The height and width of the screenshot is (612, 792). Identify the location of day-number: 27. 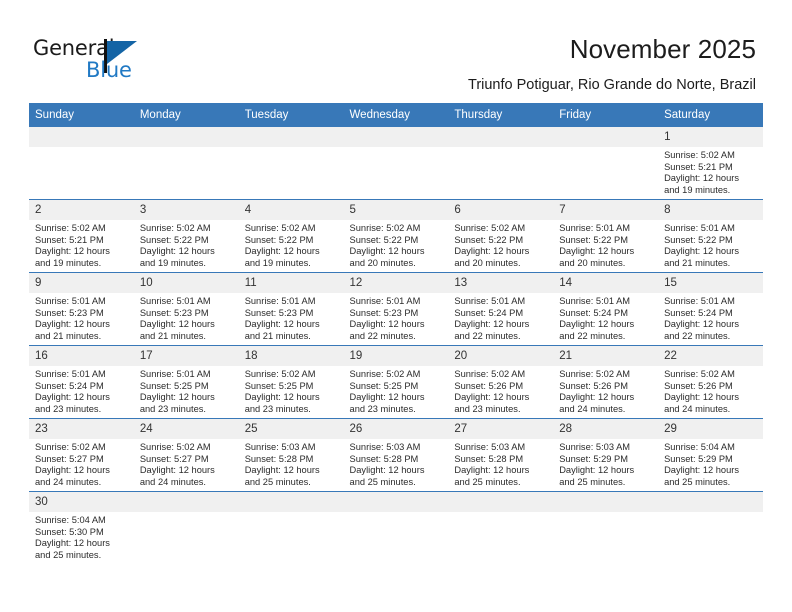
(501, 429).